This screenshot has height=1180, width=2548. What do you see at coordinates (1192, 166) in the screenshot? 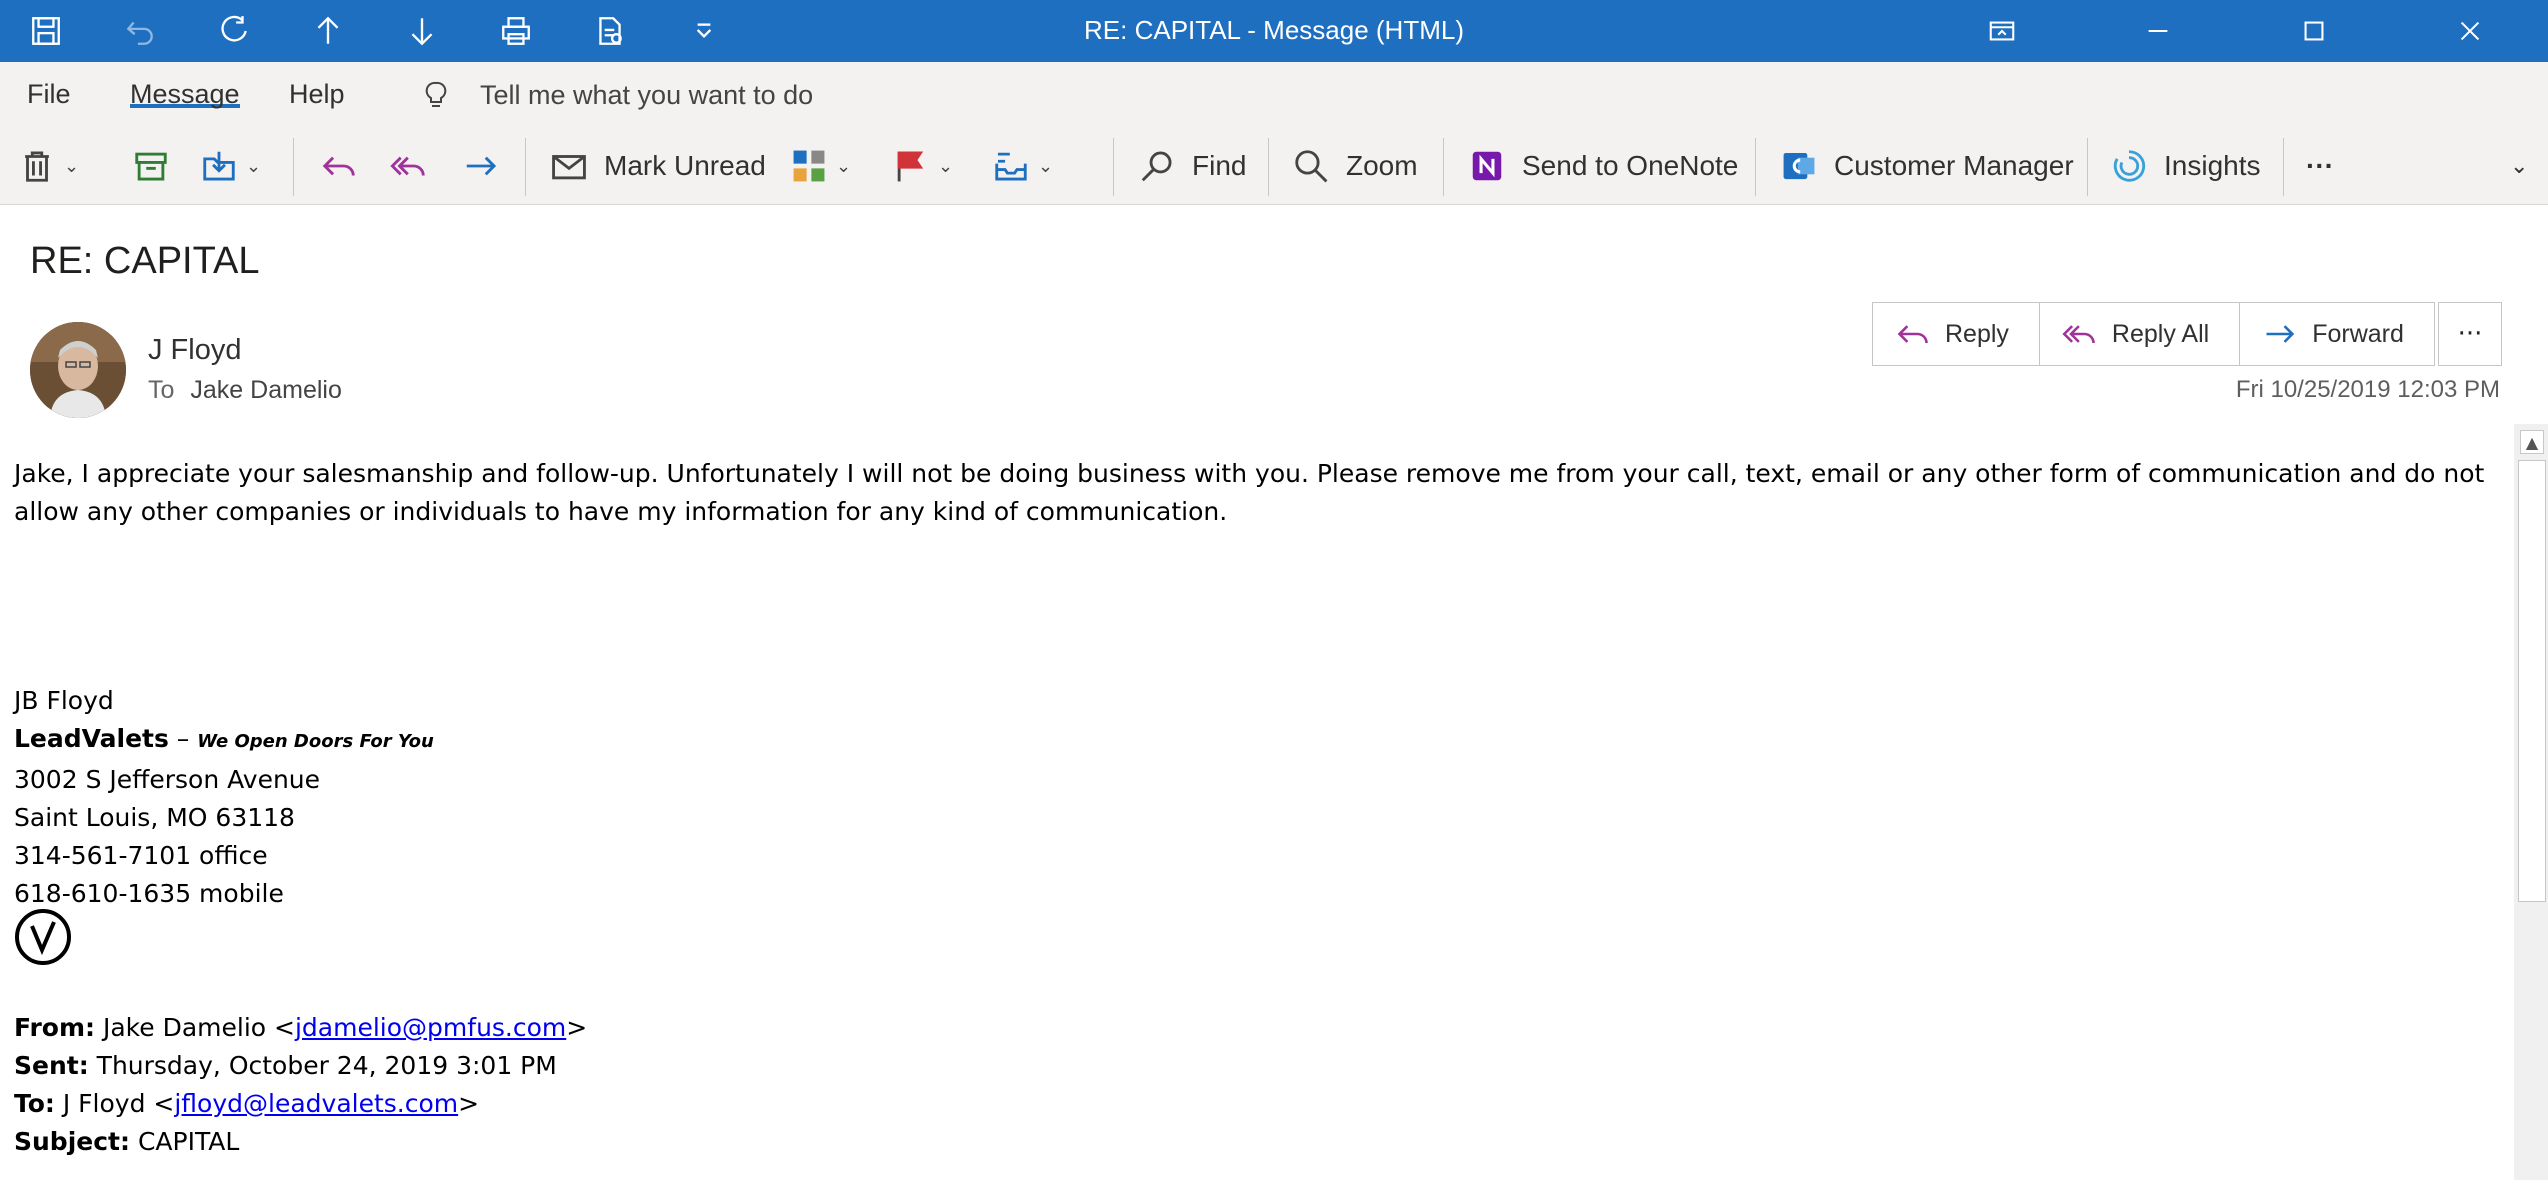
I see `find-button: Find` at bounding box center [1192, 166].